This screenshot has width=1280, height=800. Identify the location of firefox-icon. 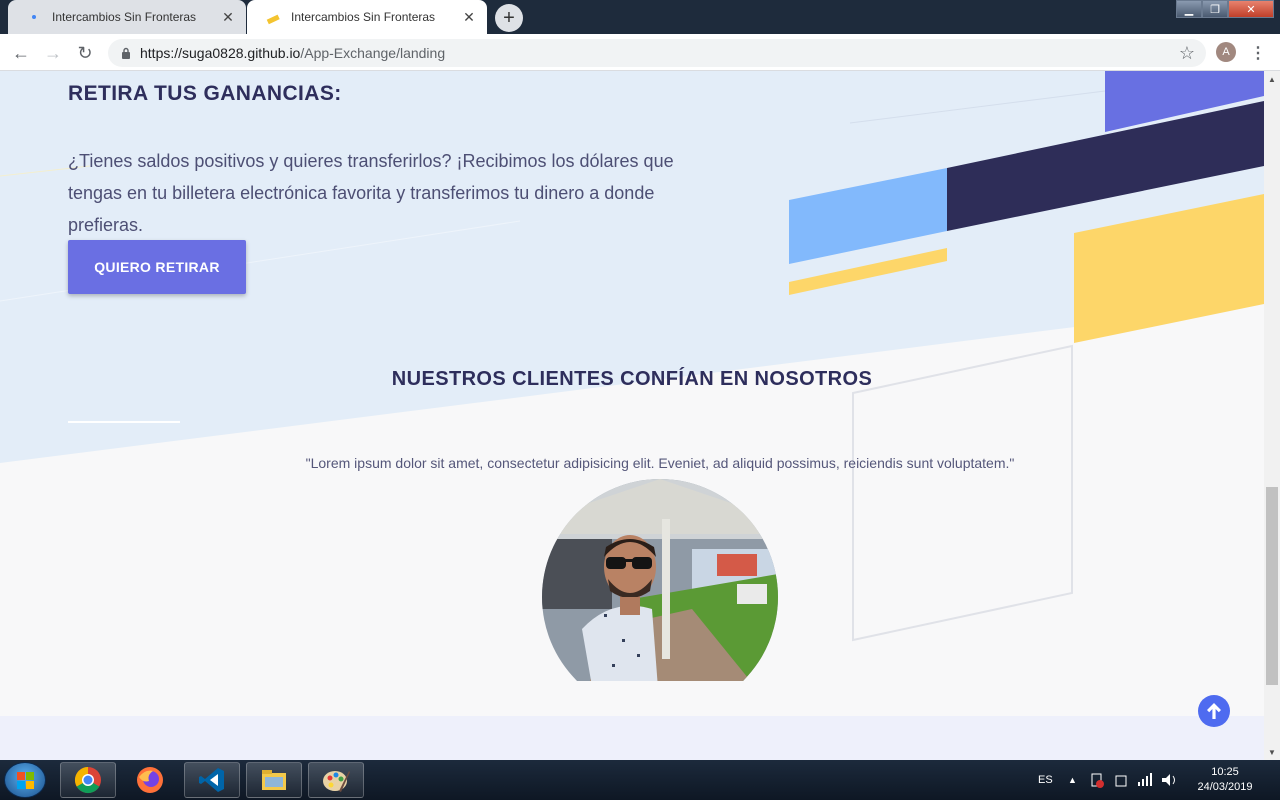
(150, 780).